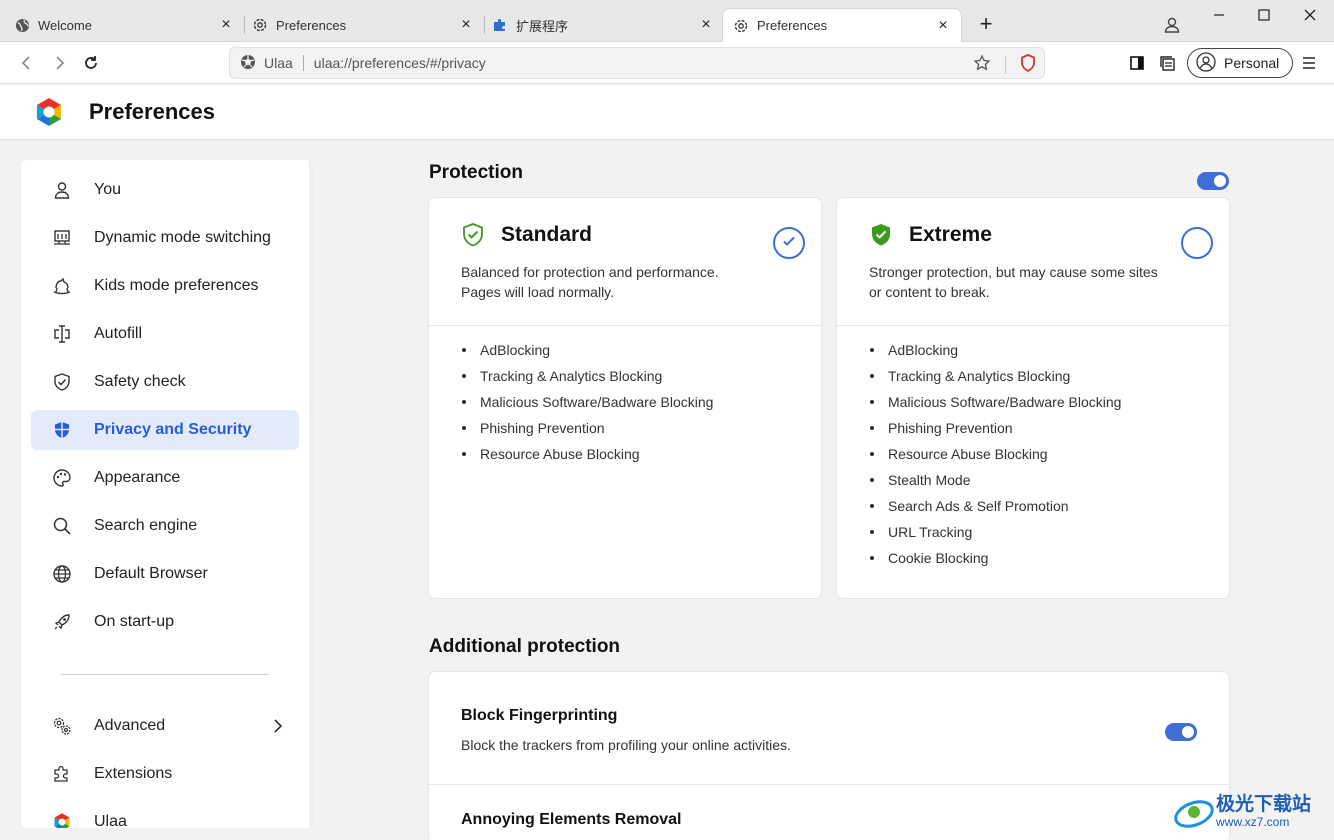 The height and width of the screenshot is (840, 1334). What do you see at coordinates (165, 190) in the screenshot?
I see `sidebar-item-you: You` at bounding box center [165, 190].